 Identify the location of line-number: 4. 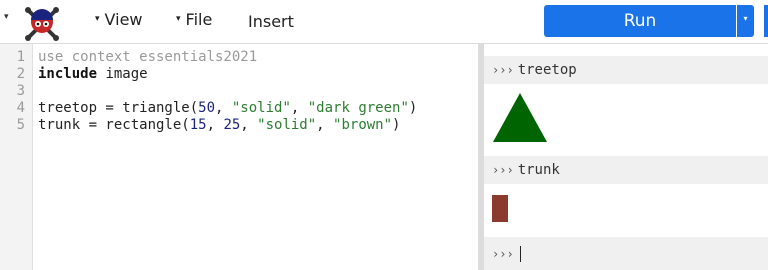
(20, 108).